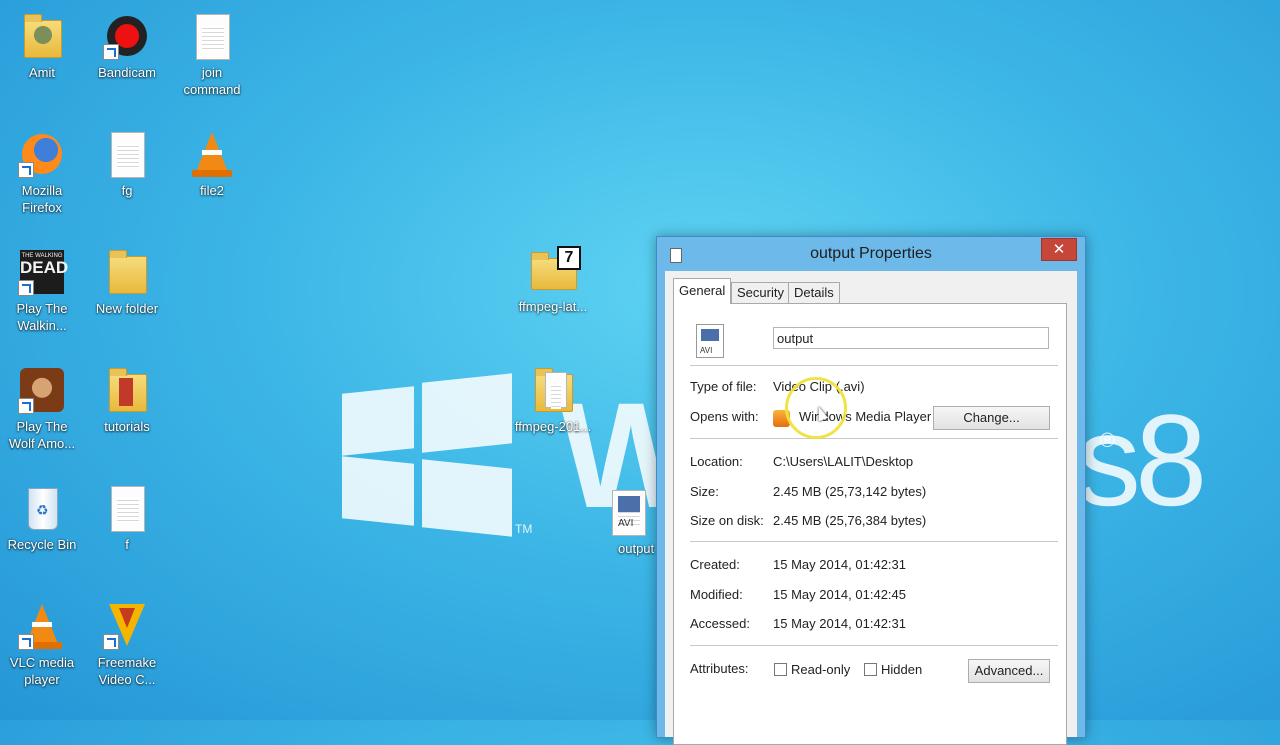 Image resolution: width=1280 pixels, height=745 pixels. What do you see at coordinates (127, 36) in the screenshot?
I see `bandicam-icon` at bounding box center [127, 36].